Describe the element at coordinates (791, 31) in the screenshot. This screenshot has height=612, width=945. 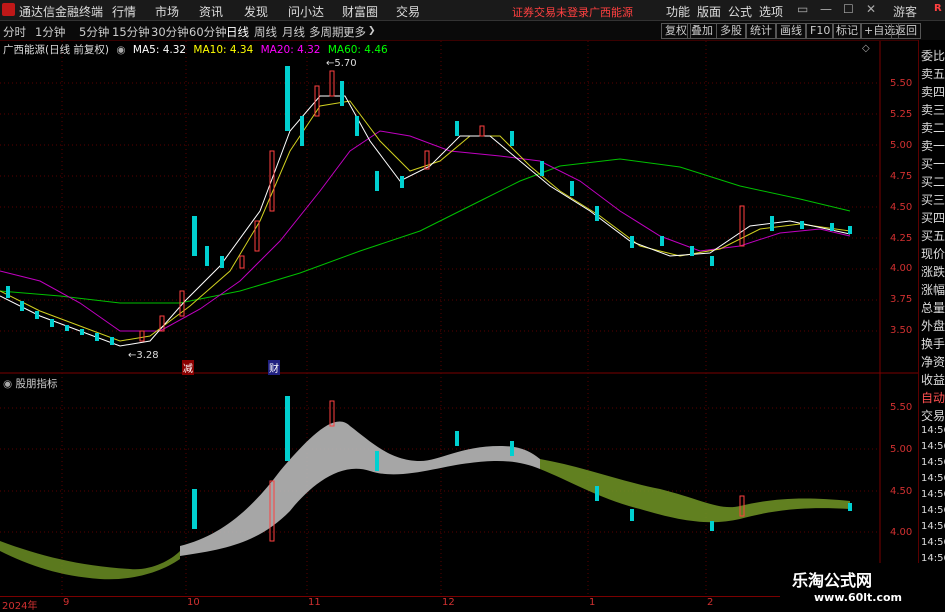
I see `btn-huaxian: 画线` at that location.